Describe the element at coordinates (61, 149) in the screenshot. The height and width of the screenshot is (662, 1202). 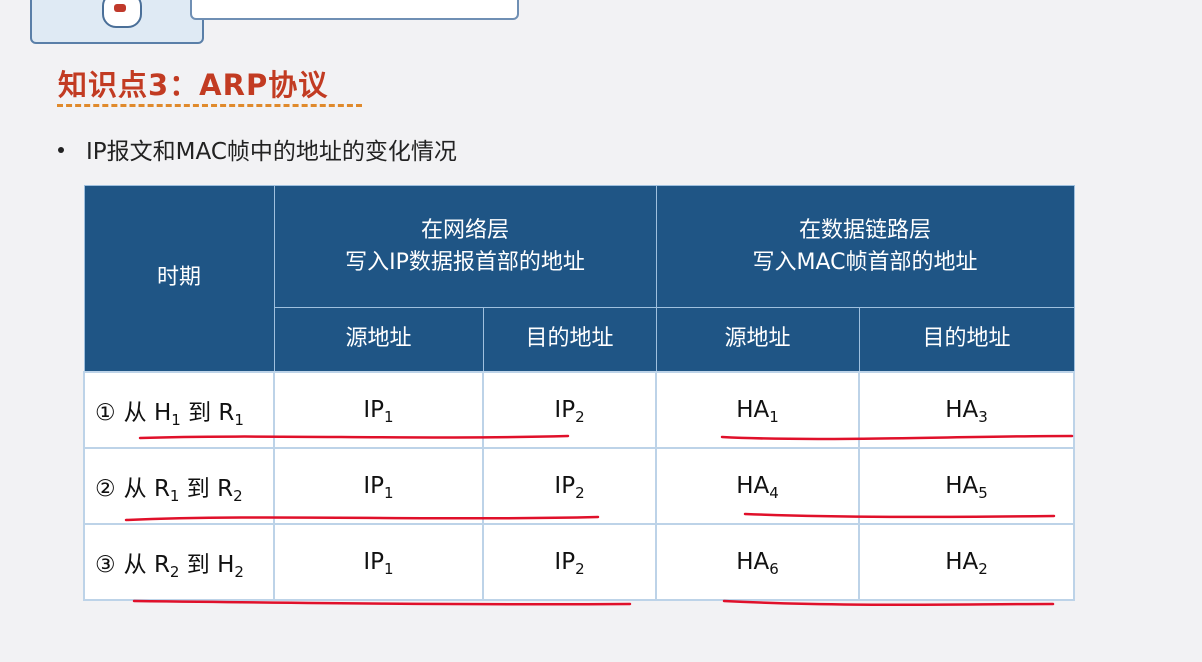
I see `bullet-dot-icon` at that location.